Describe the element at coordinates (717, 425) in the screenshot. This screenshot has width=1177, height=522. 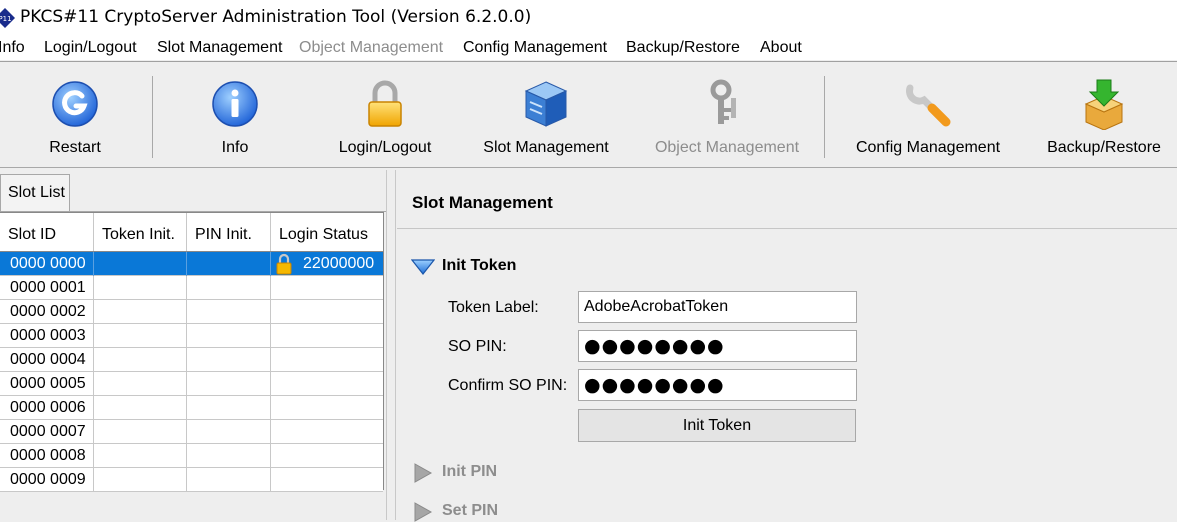
I see `init-token-button: Init Token` at that location.